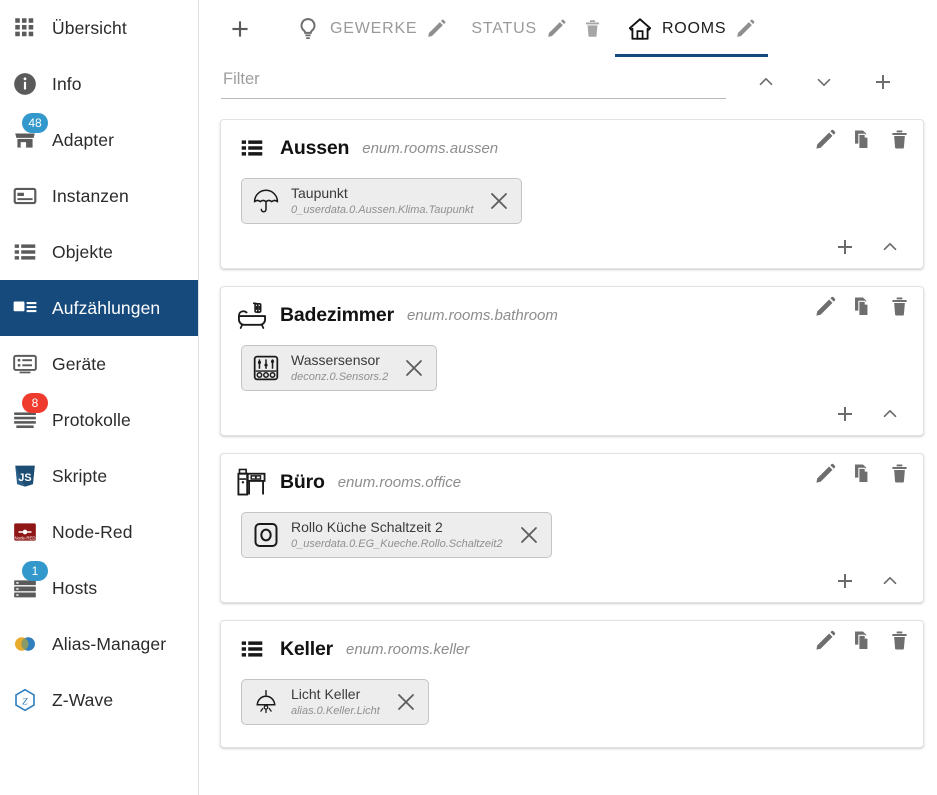 Image resolution: width=937 pixels, height=795 pixels. What do you see at coordinates (252, 482) in the screenshot?
I see `desk-icon` at bounding box center [252, 482].